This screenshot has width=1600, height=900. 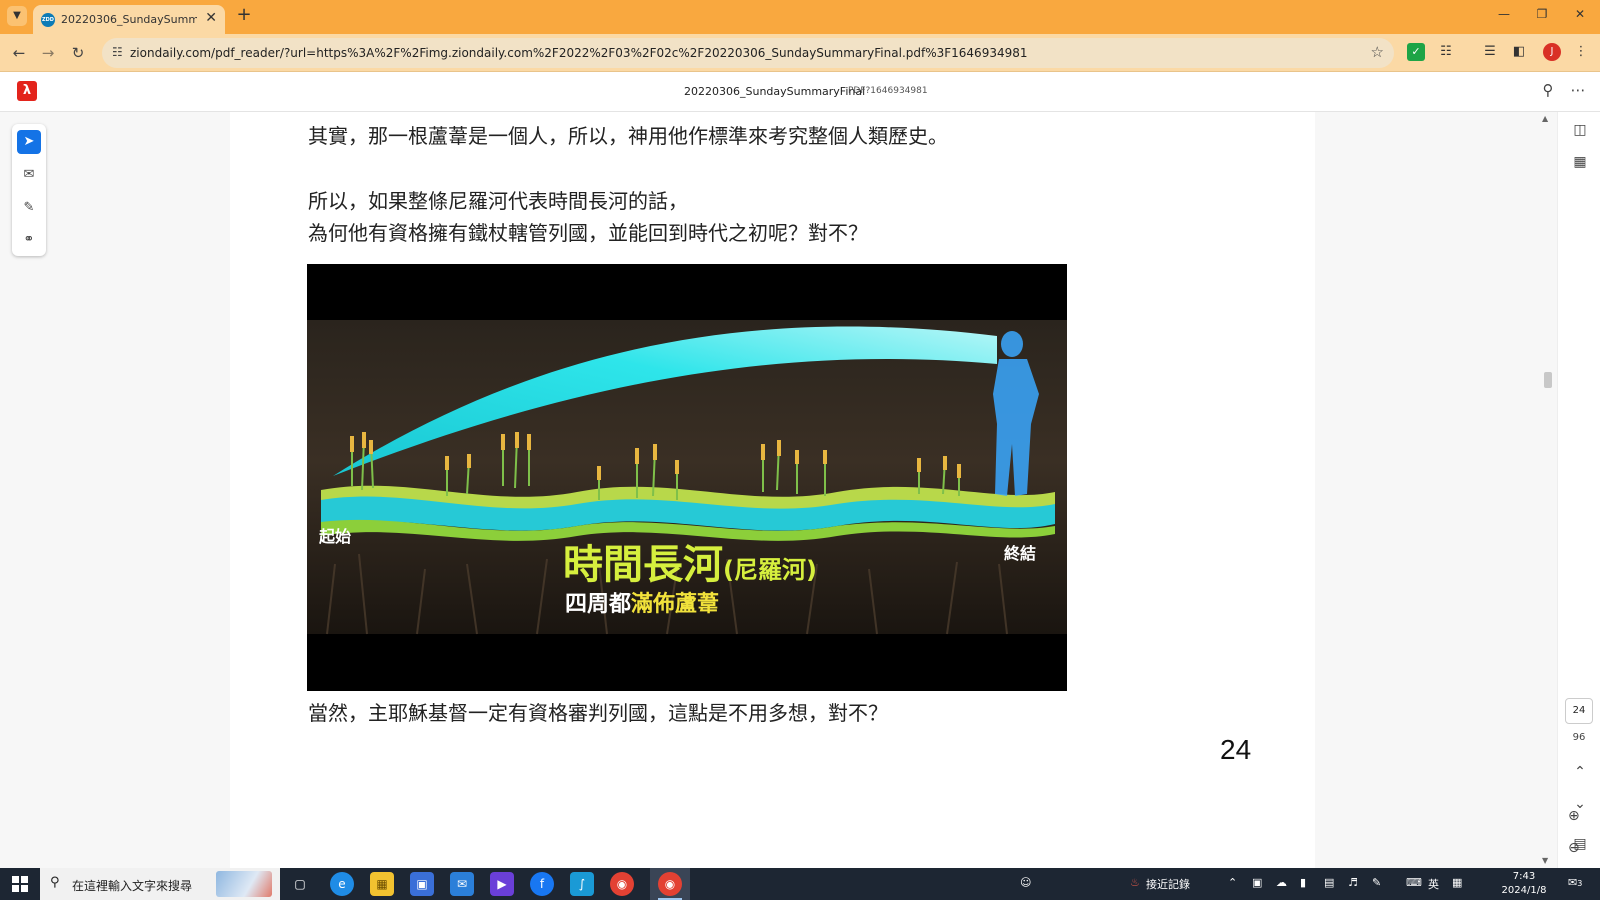 What do you see at coordinates (20, 884) in the screenshot?
I see `windows-start-icon` at bounding box center [20, 884].